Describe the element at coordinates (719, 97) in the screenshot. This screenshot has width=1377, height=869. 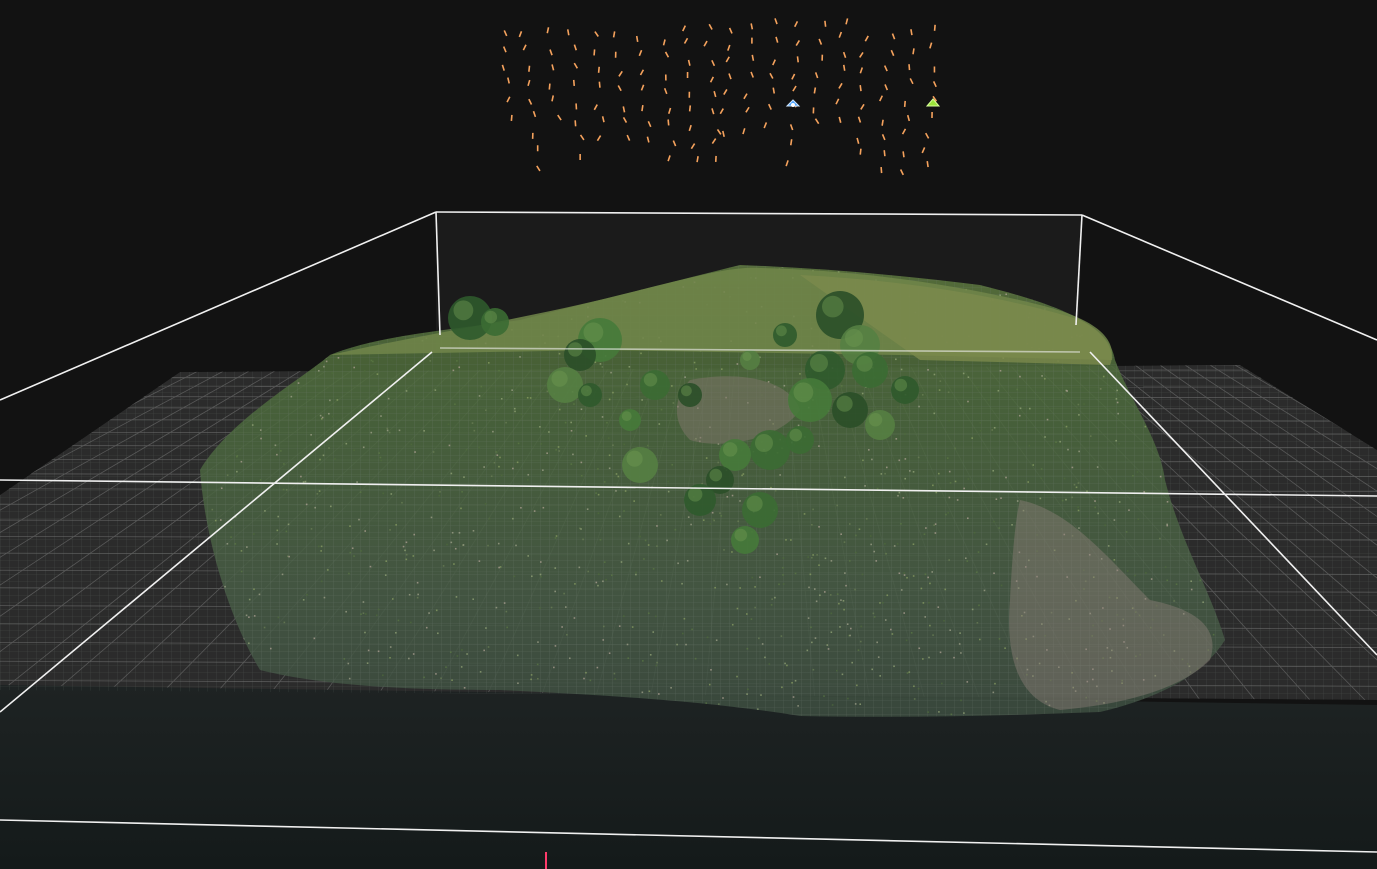
I see `camera-positions` at that location.